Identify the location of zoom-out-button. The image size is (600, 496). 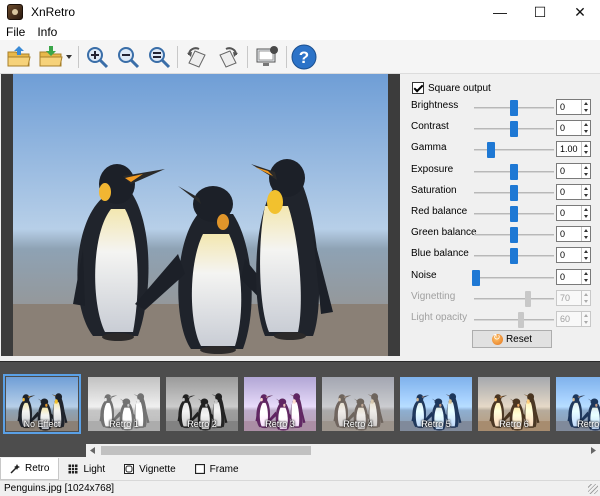
(128, 57).